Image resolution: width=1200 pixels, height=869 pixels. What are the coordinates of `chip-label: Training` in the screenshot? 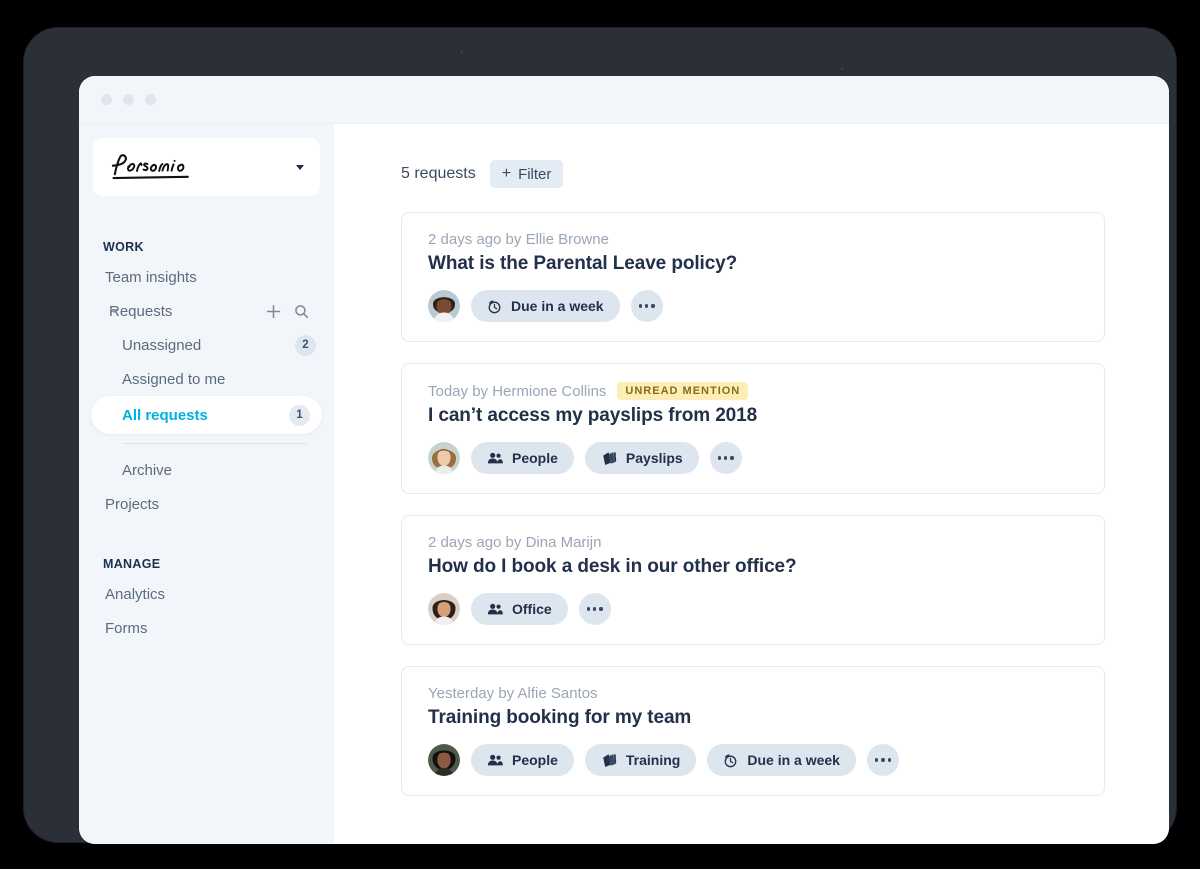 It's located at (653, 760).